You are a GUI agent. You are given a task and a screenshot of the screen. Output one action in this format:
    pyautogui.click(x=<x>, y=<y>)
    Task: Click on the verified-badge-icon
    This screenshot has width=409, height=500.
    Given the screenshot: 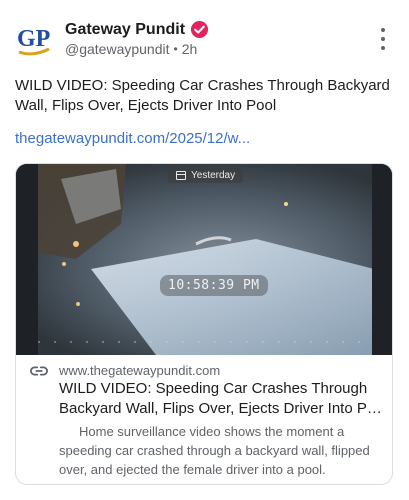 What is the action you would take?
    pyautogui.click(x=199, y=29)
    